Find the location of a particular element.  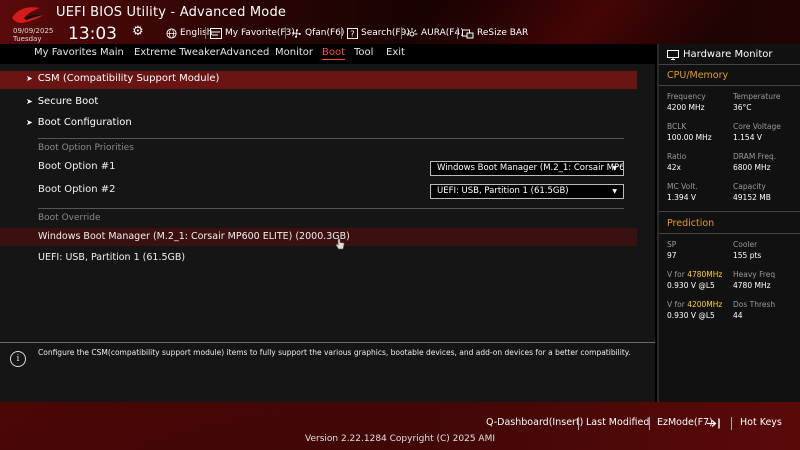

info-icon: i is located at coordinates (18, 359).